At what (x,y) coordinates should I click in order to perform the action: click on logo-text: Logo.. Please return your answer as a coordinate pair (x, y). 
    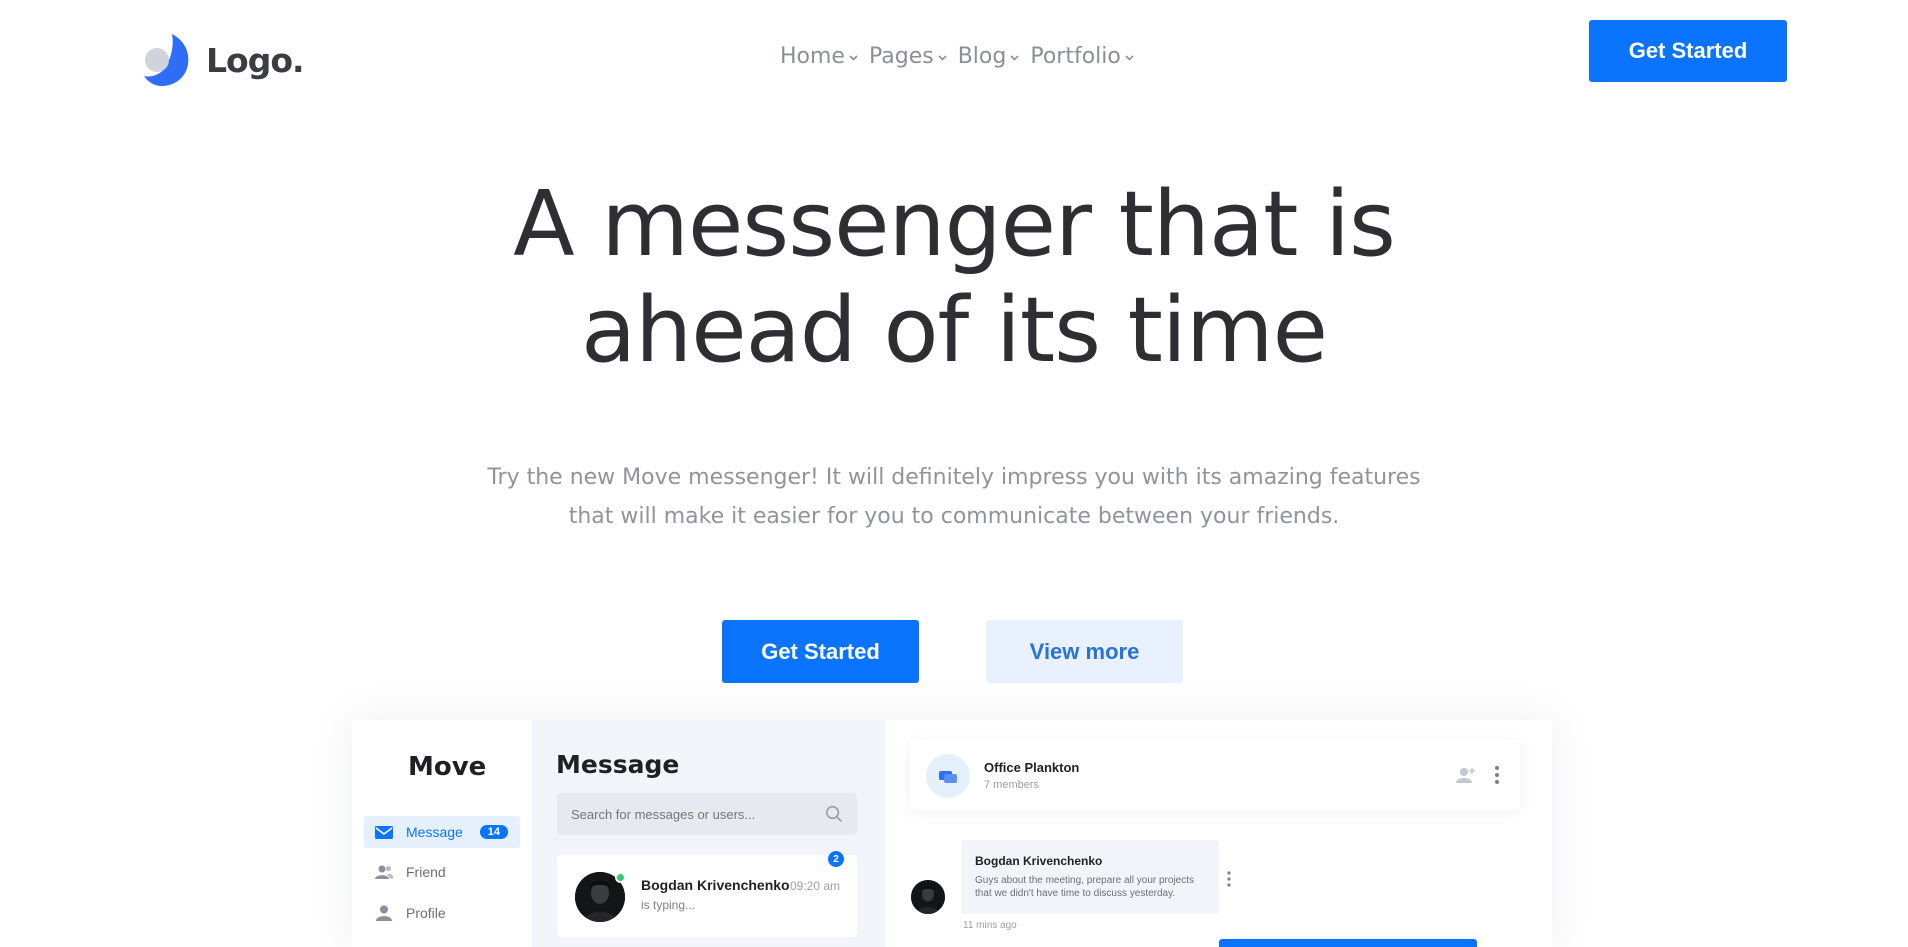
    Looking at the image, I should click on (255, 60).